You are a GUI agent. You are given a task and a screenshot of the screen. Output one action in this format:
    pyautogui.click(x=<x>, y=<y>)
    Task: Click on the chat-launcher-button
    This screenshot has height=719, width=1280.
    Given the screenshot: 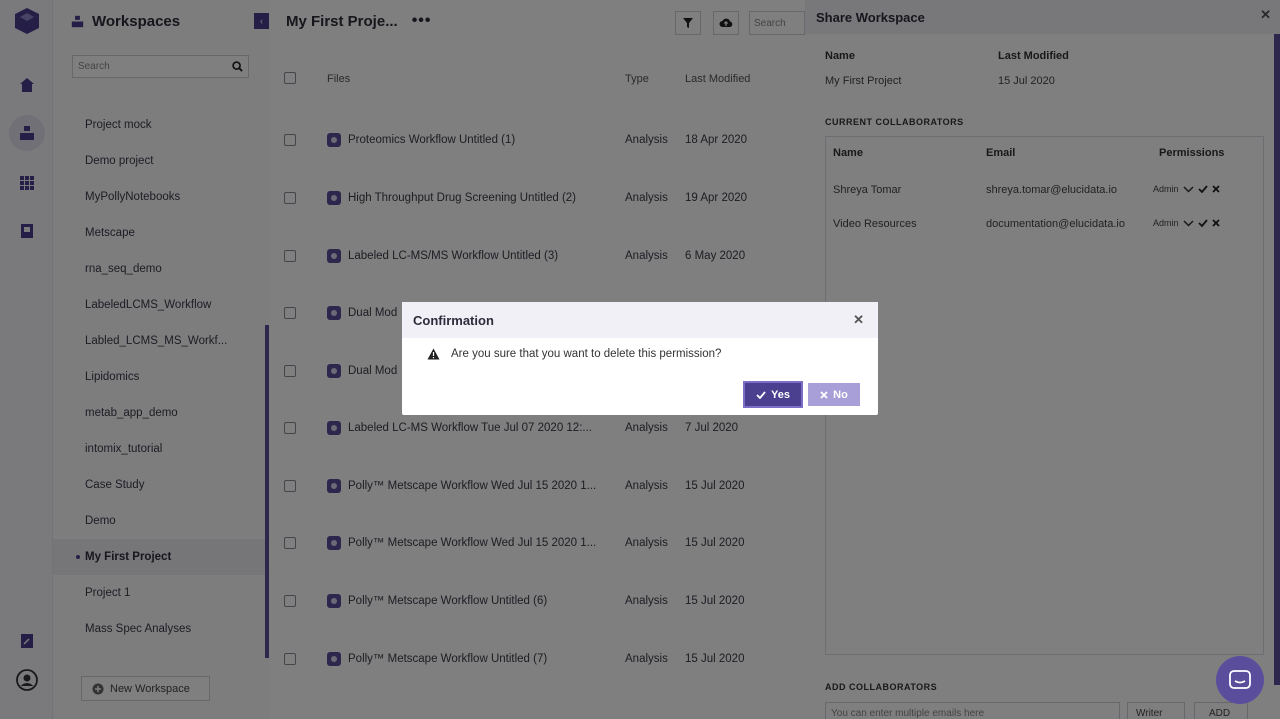 What is the action you would take?
    pyautogui.click(x=1240, y=680)
    